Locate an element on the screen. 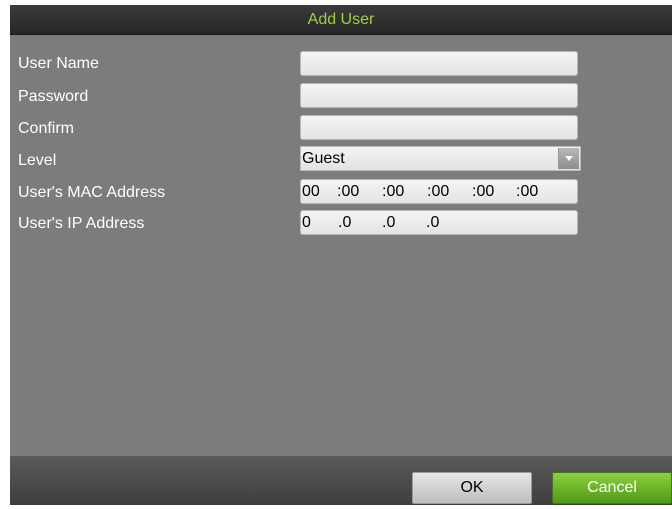 The image size is (672, 509). mac-segment-2: :00 is located at coordinates (348, 192).